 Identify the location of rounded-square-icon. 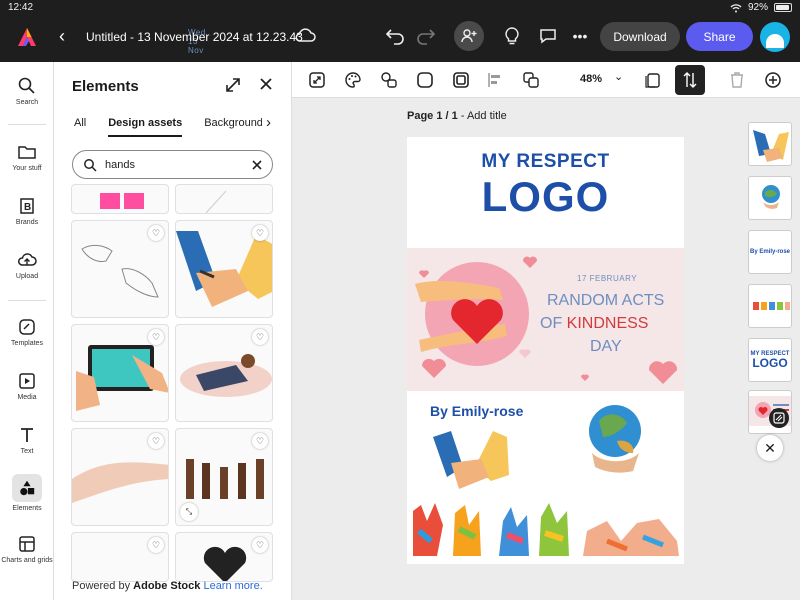
(425, 80).